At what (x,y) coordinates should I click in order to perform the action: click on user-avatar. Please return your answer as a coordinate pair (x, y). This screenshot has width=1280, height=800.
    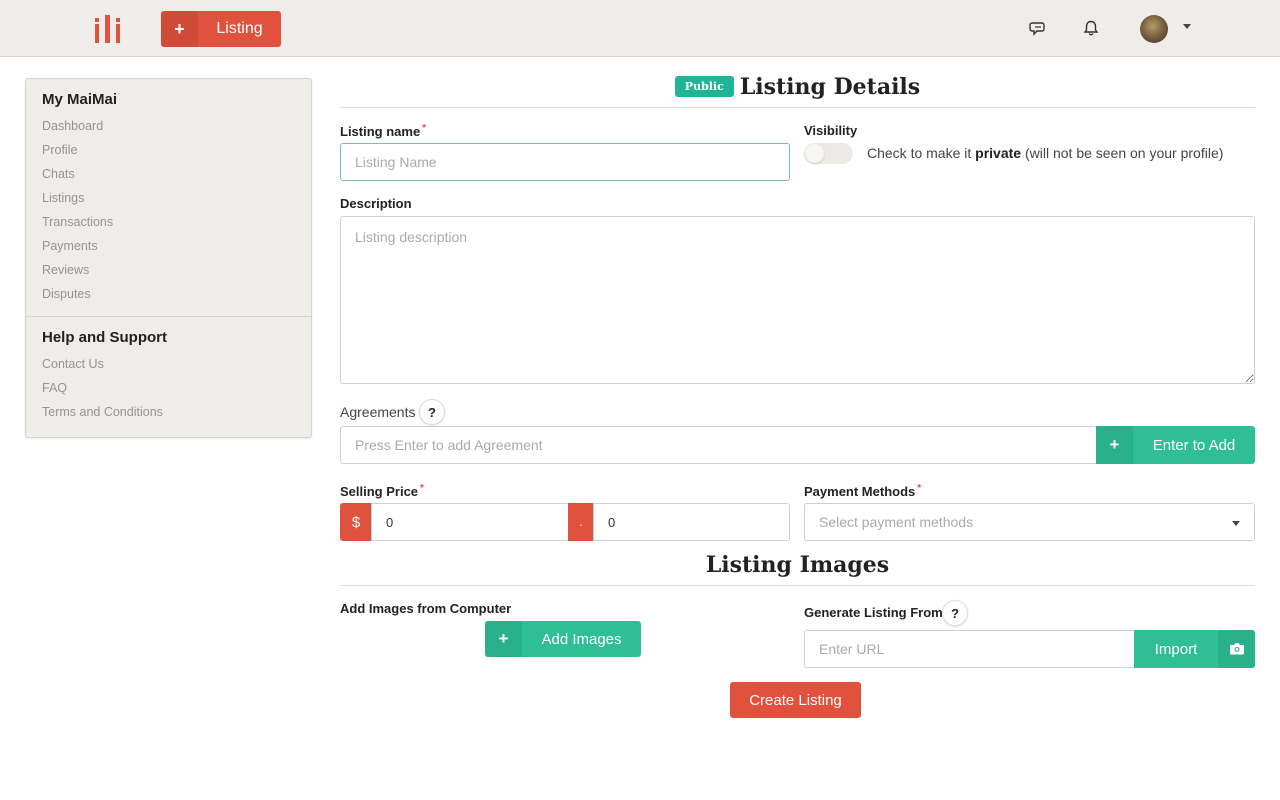
    Looking at the image, I should click on (1154, 29).